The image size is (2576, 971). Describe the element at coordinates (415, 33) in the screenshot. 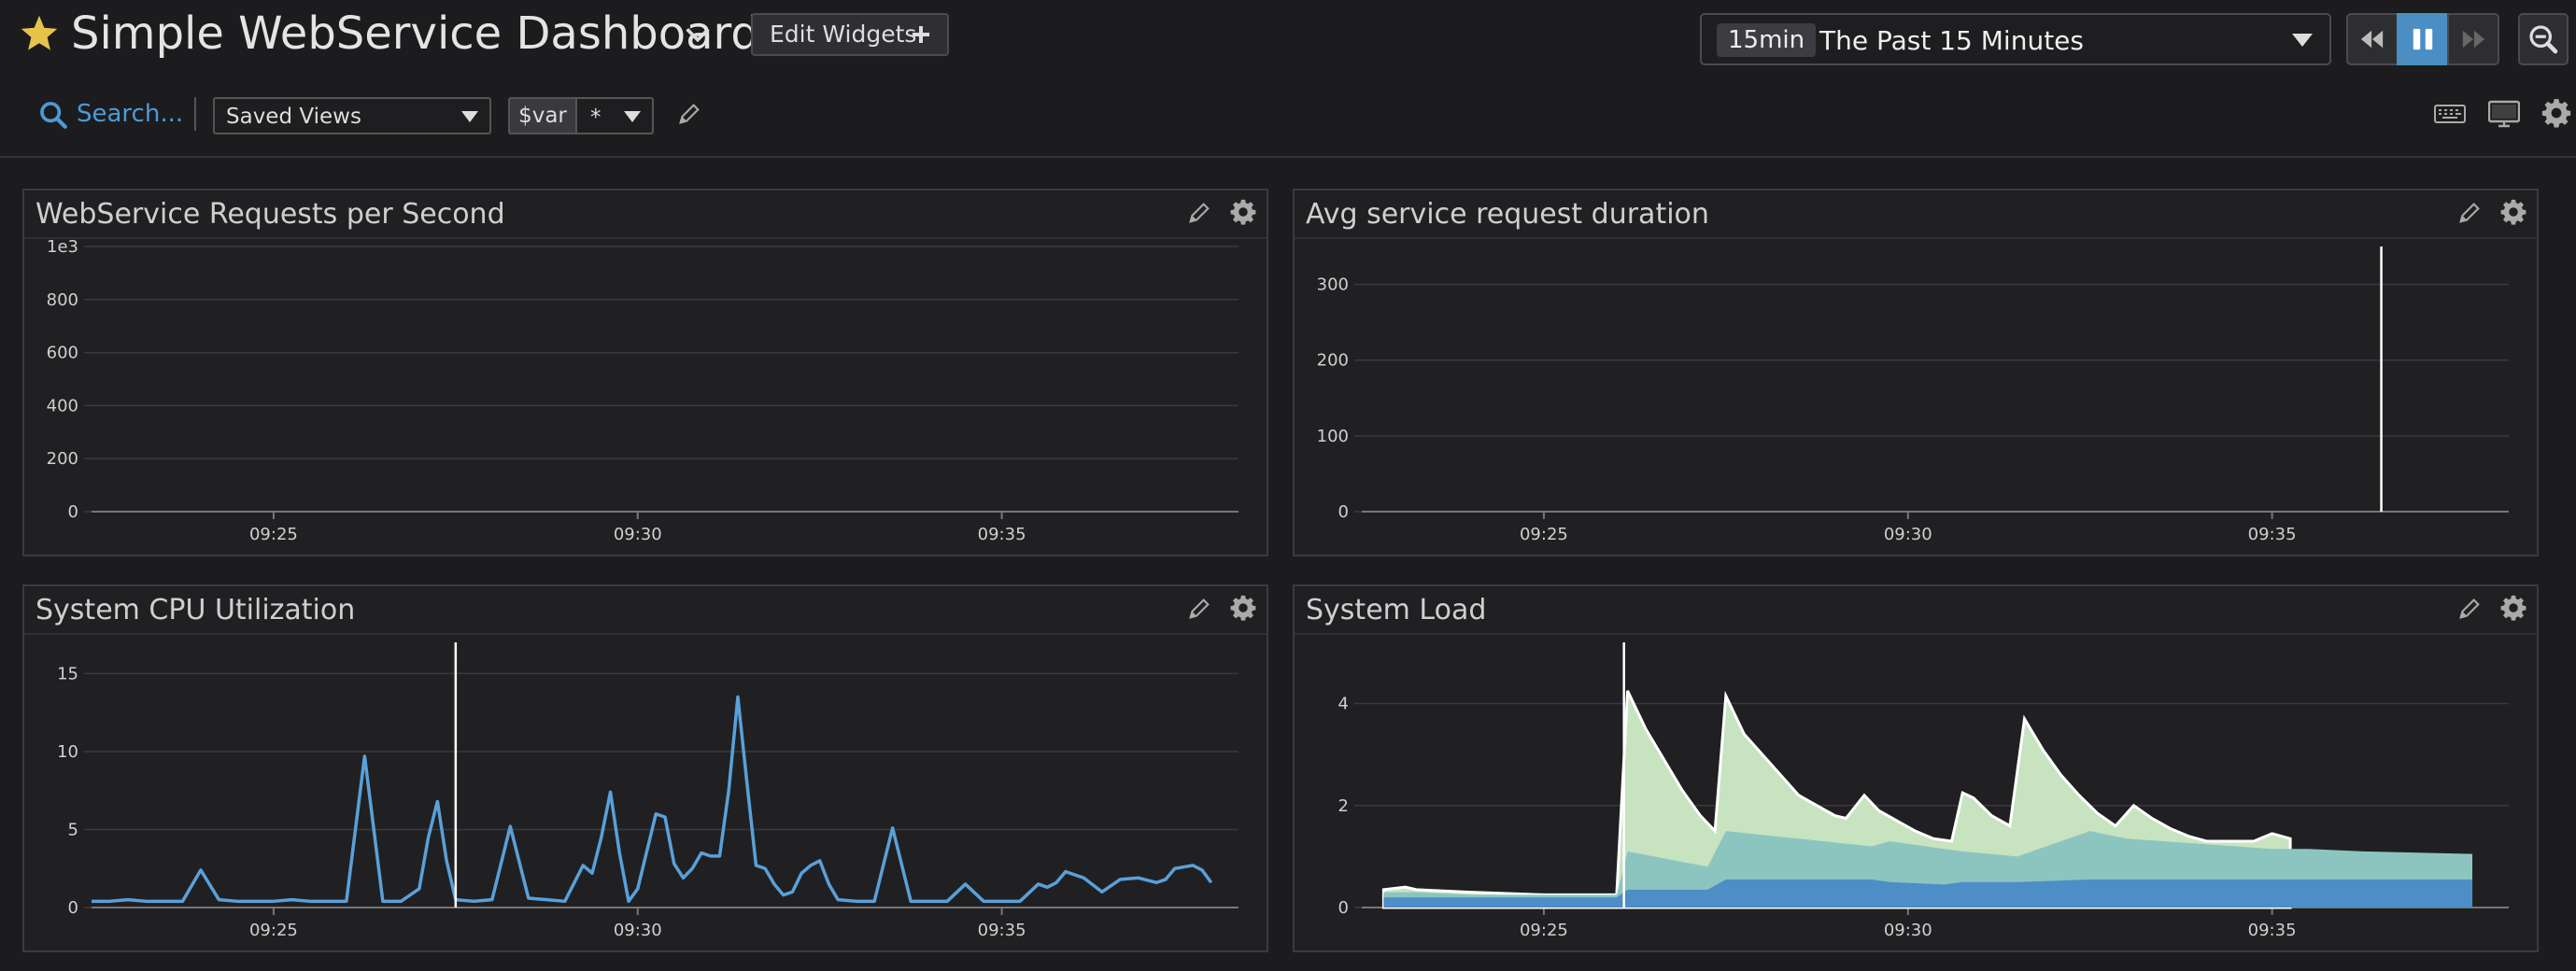

I see `dashboard-title: Simple WebService Dashboard` at that location.